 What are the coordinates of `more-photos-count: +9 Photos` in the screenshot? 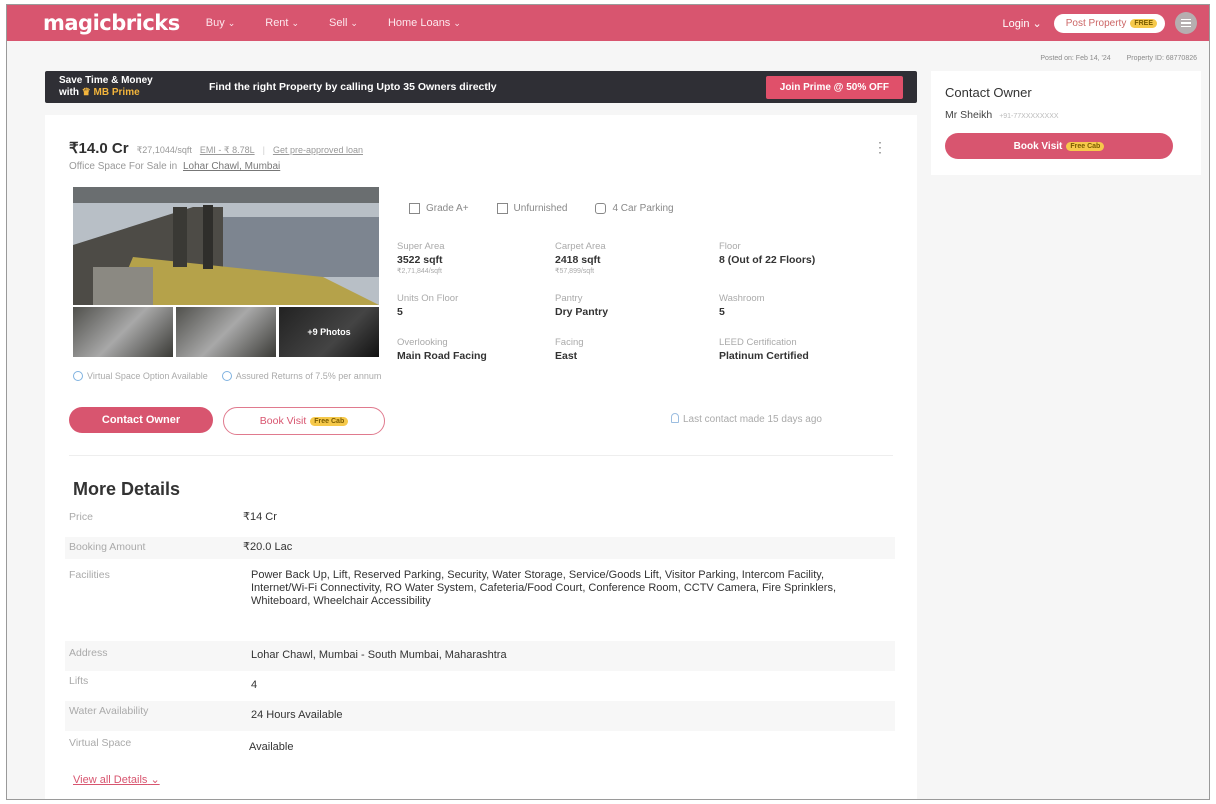 It's located at (329, 332).